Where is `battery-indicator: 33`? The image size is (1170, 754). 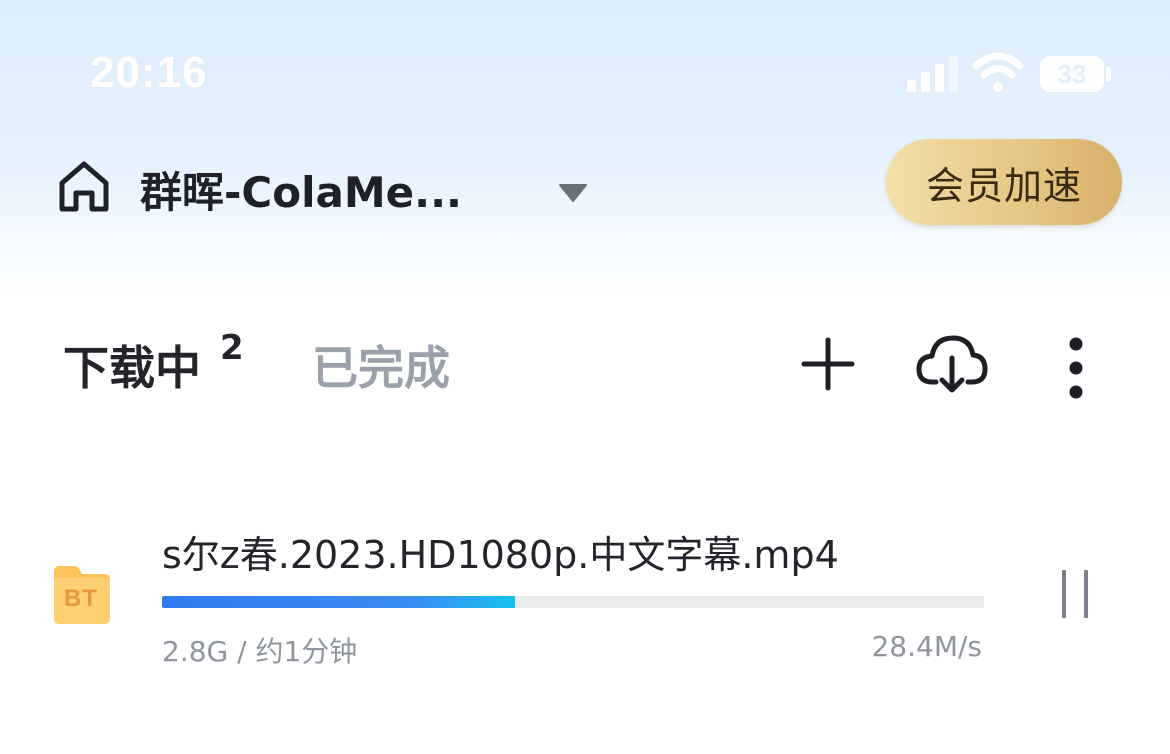
battery-indicator: 33 is located at coordinates (1072, 74).